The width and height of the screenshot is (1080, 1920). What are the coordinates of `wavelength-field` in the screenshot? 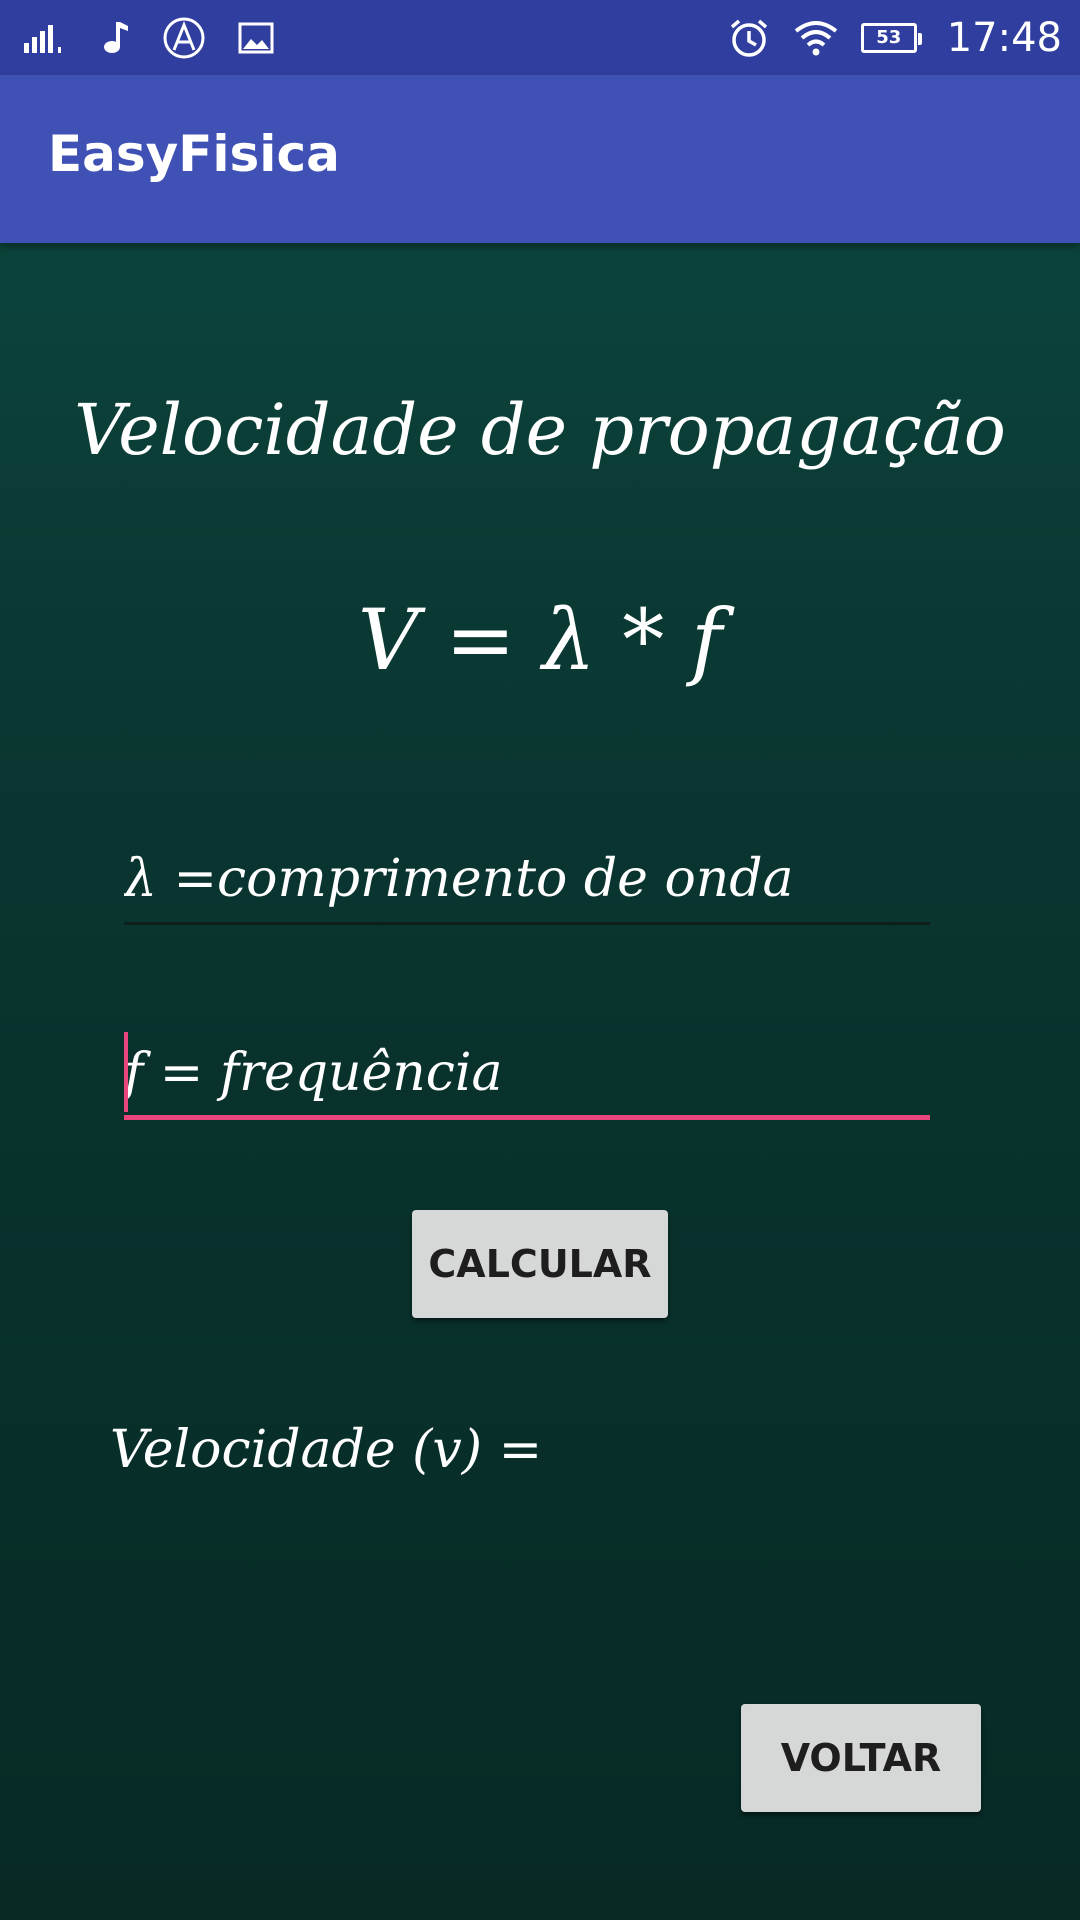 It's located at (527, 880).